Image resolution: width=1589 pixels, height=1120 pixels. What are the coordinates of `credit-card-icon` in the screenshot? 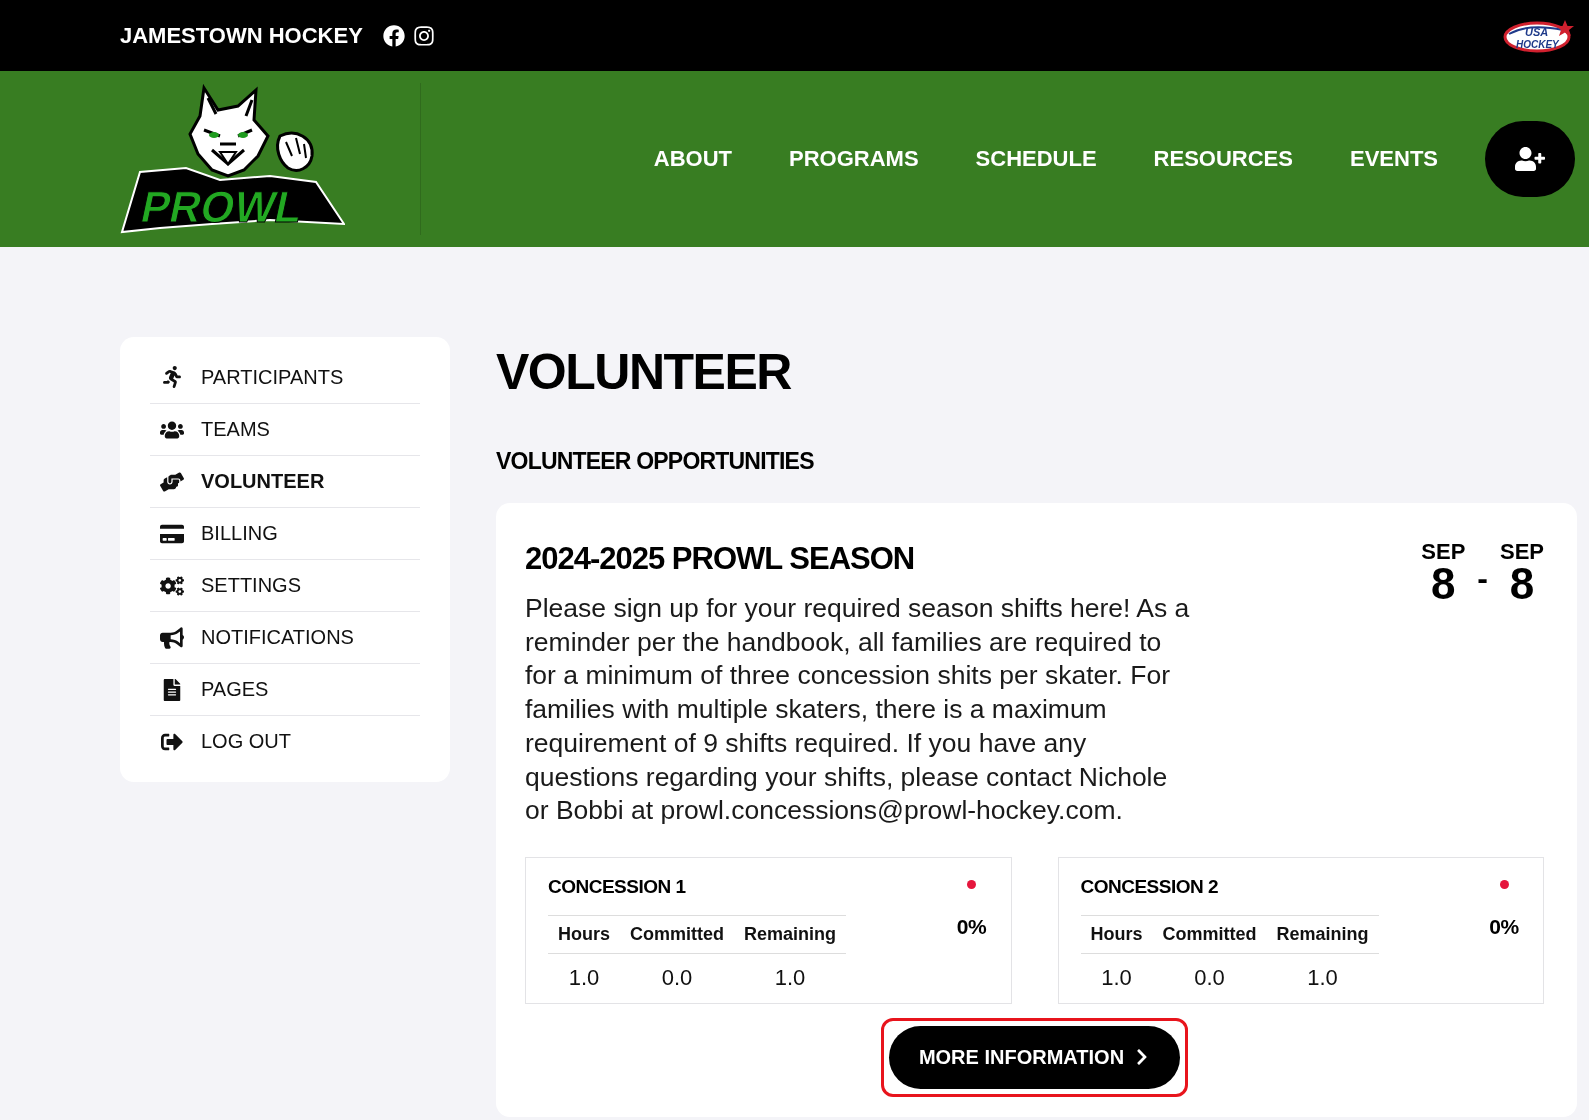 It's located at (172, 533).